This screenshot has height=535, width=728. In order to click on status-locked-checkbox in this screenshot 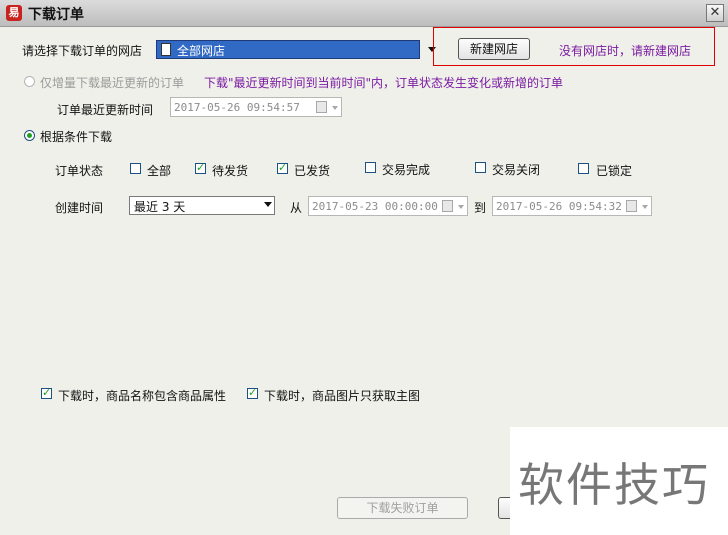, I will do `click(583, 168)`.